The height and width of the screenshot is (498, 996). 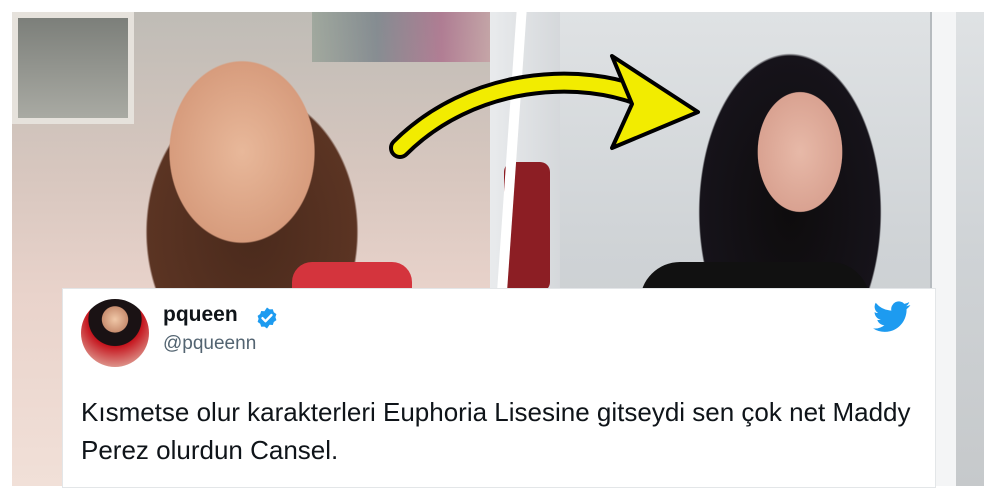 What do you see at coordinates (892, 317) in the screenshot?
I see `twitter-bird-icon` at bounding box center [892, 317].